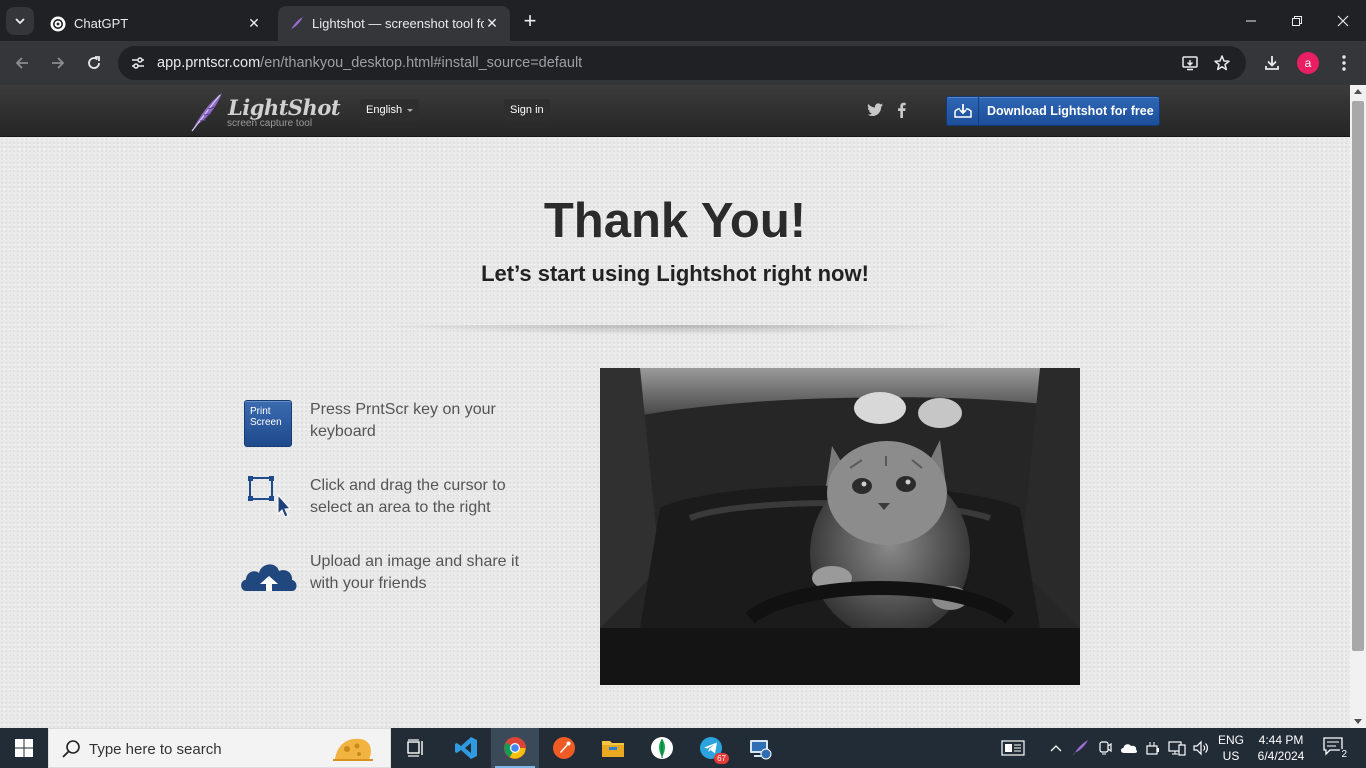 The height and width of the screenshot is (768, 1366). I want to click on remote-app-icon, so click(761, 750).